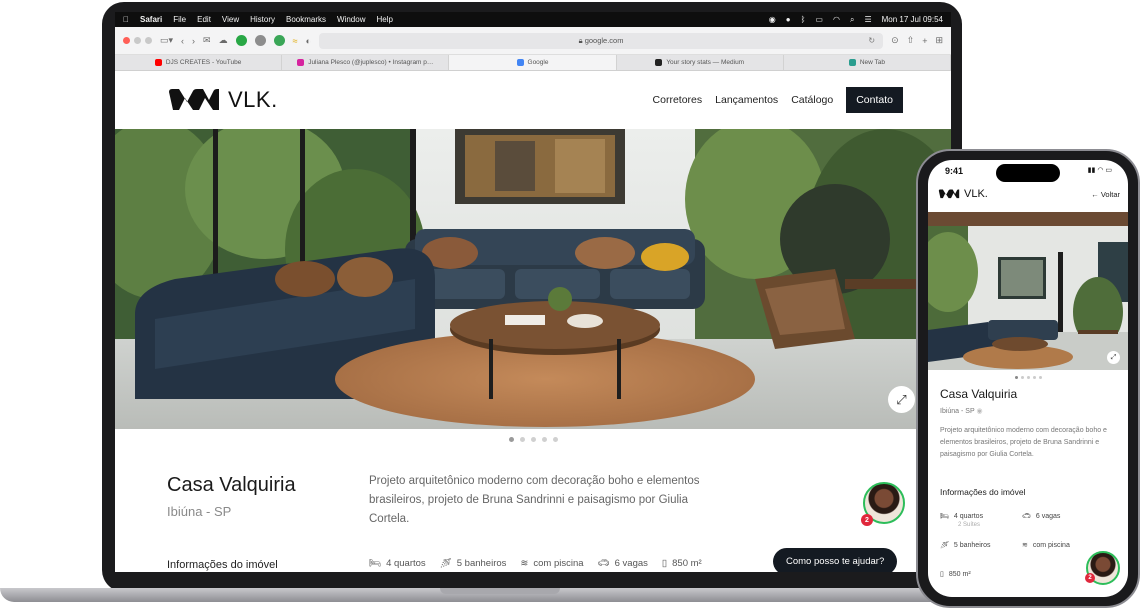 Image resolution: width=1143 pixels, height=612 pixels. I want to click on feature-pool: ≋ com piscina, so click(551, 563).